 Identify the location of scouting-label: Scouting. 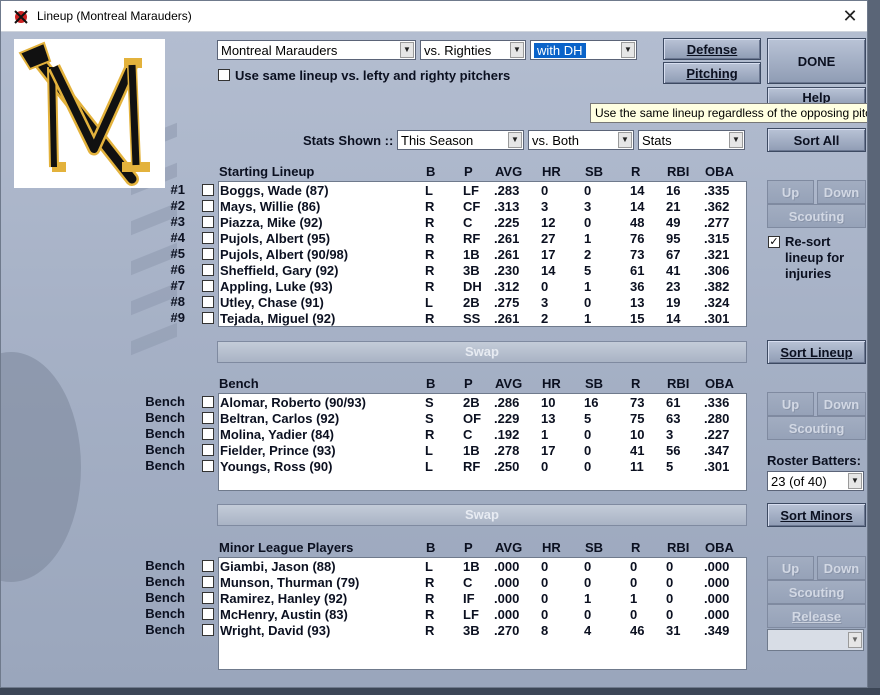
(816, 216).